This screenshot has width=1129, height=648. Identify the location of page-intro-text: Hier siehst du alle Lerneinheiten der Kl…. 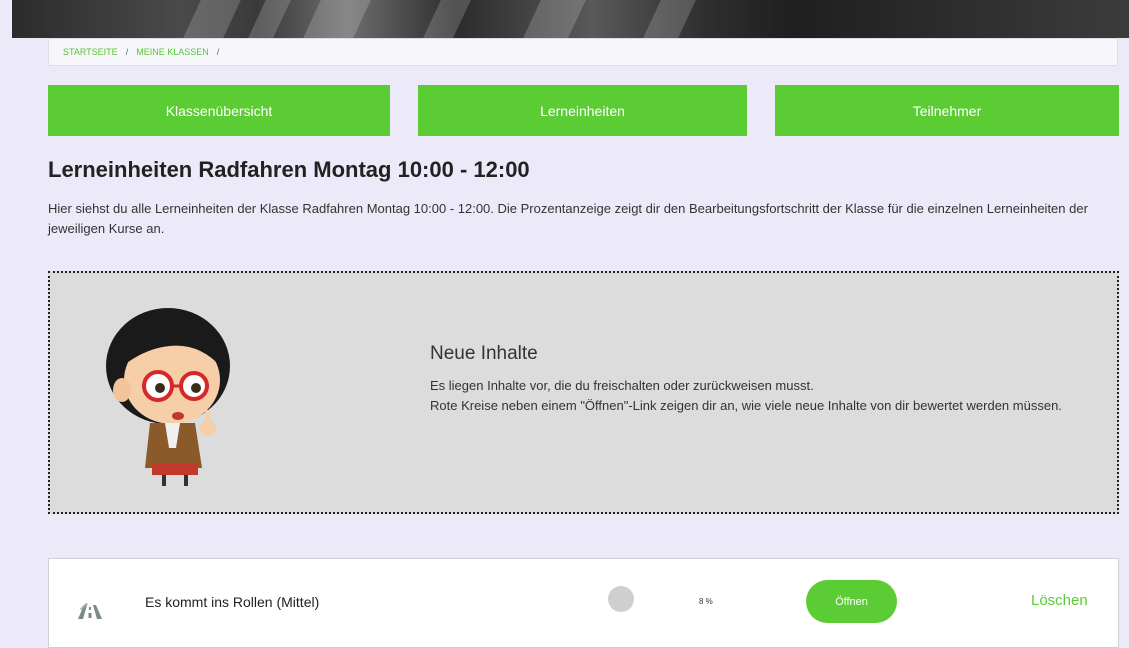
(568, 218).